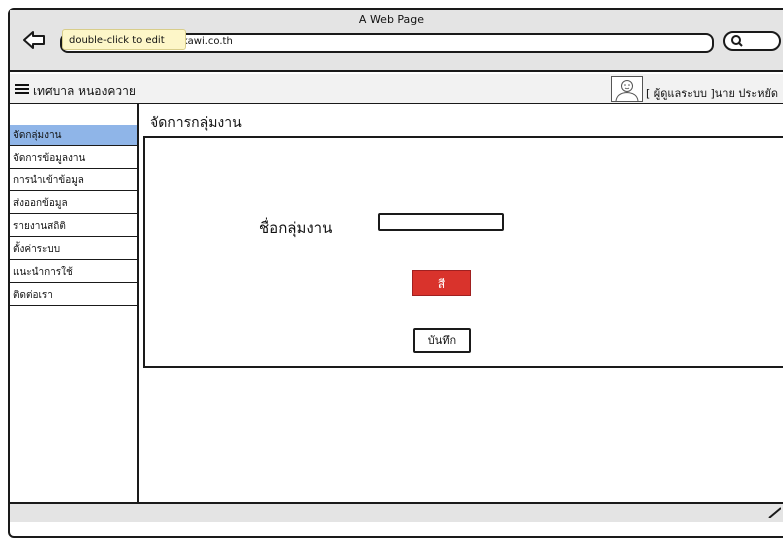  I want to click on user-avatar-icon, so click(627, 89).